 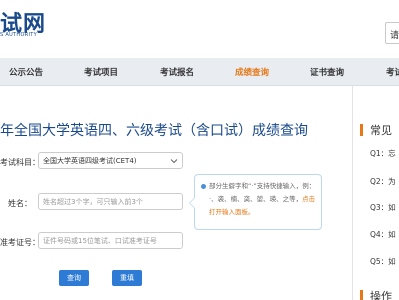 What do you see at coordinates (352, 193) in the screenshot?
I see `sidebar-divider` at bounding box center [352, 193].